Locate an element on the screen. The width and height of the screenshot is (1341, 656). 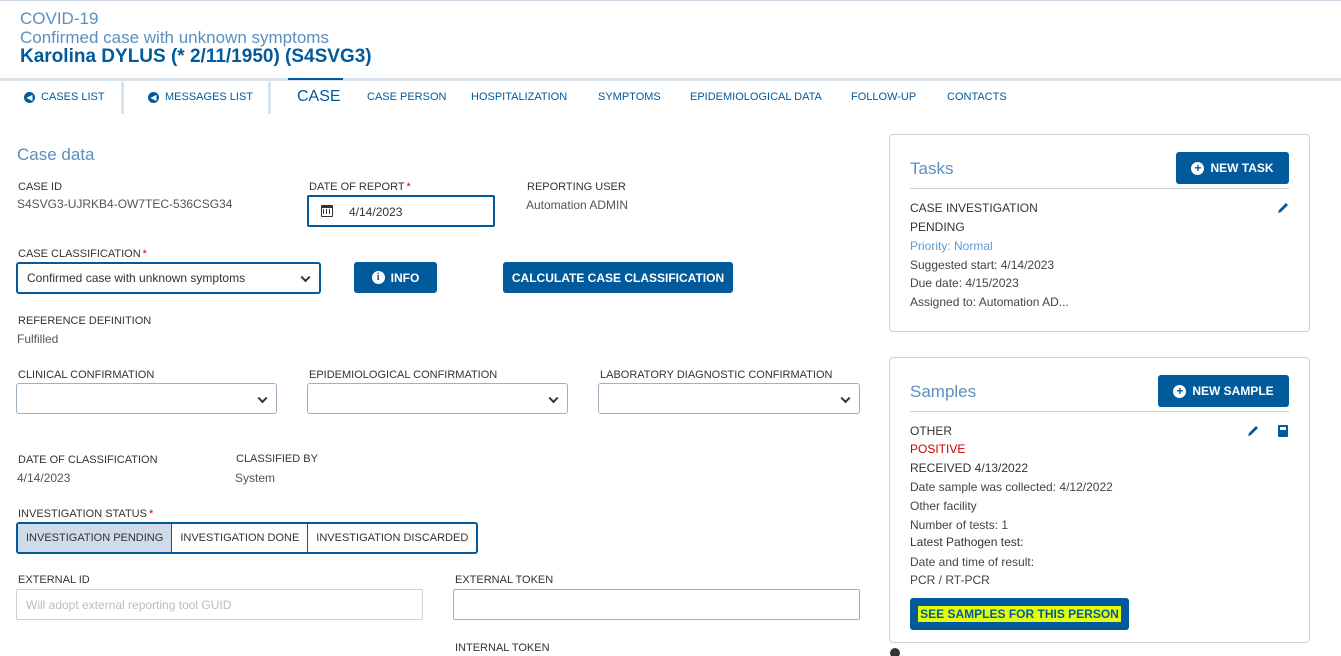
see-samples-label: SEE SAMPLES FOR THIS PERSON is located at coordinates (1019, 614).